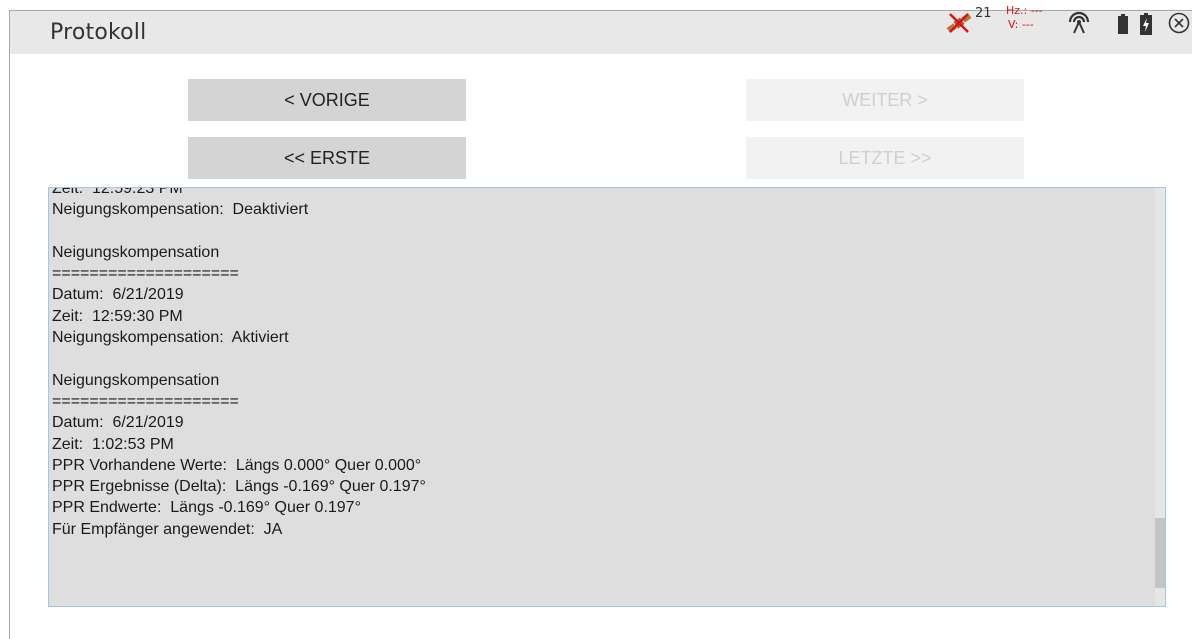  What do you see at coordinates (959, 23) in the screenshot?
I see `satellite-off-icon` at bounding box center [959, 23].